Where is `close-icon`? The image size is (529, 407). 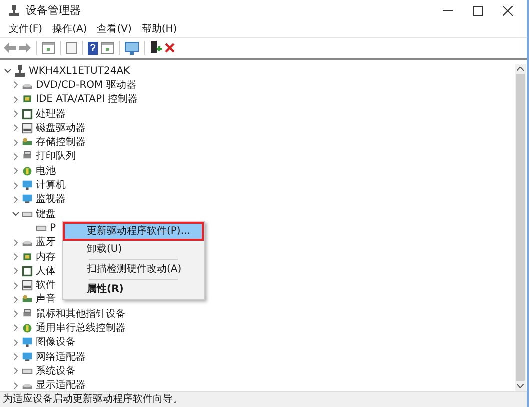 close-icon is located at coordinates (508, 11).